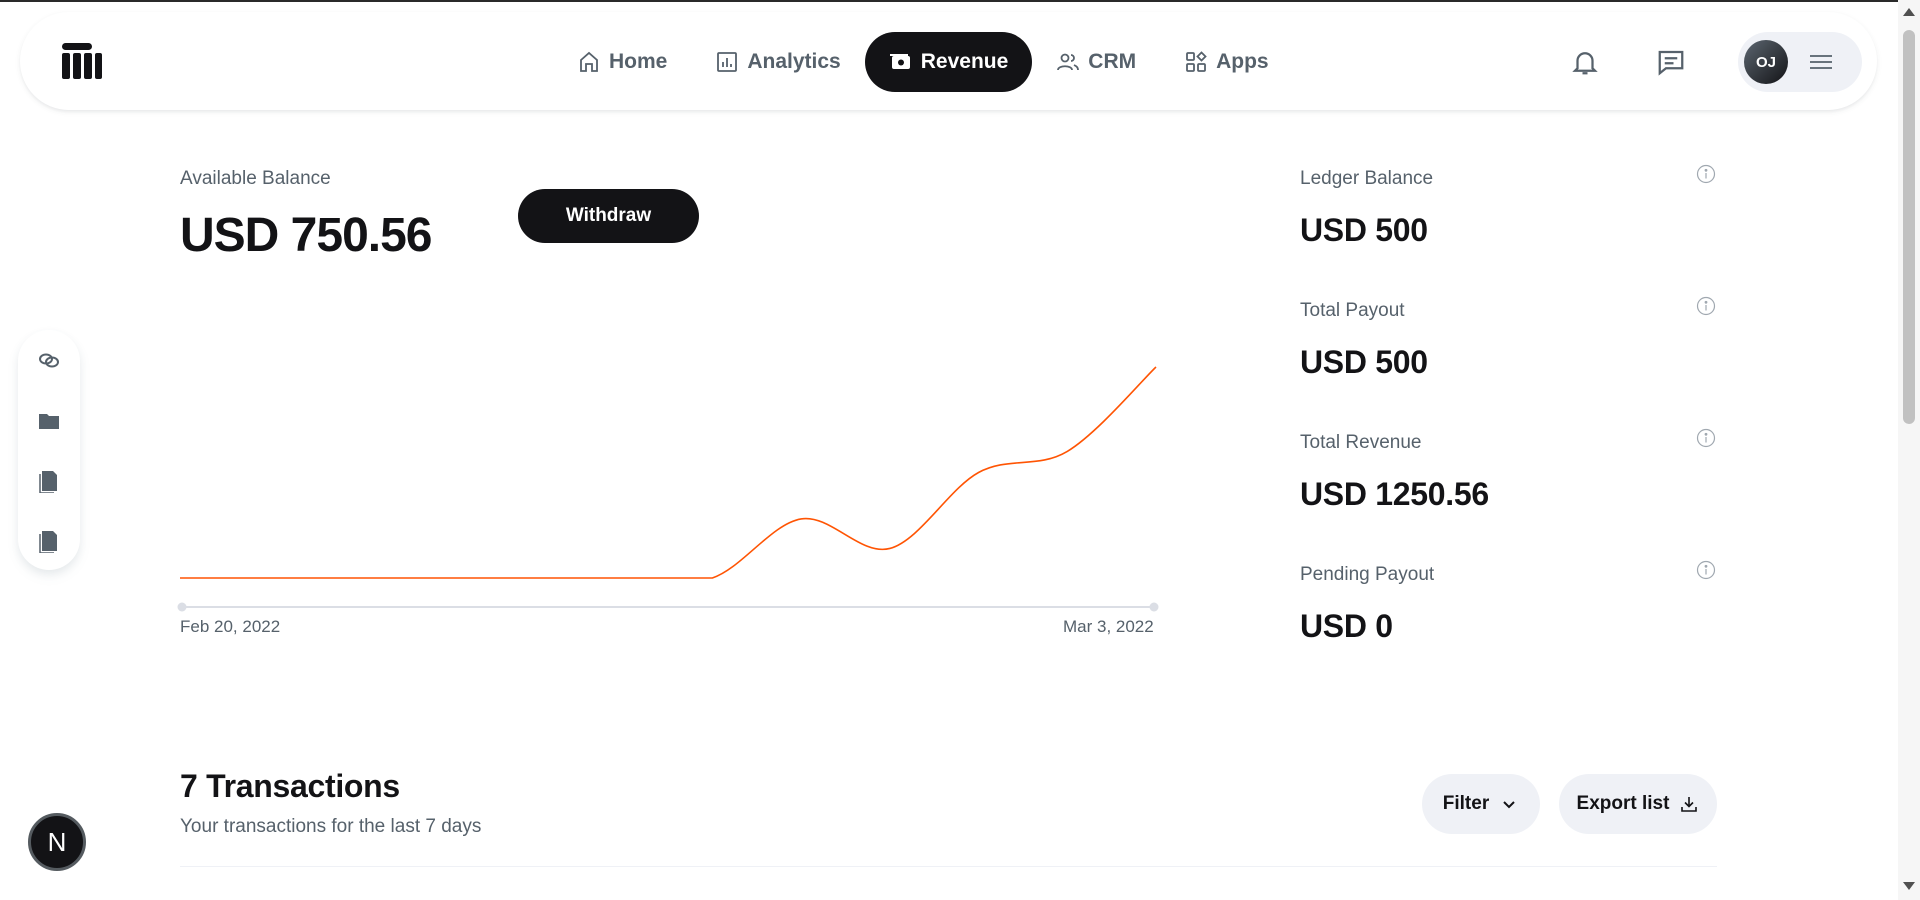 This screenshot has height=900, width=1920. I want to click on stat-value: USD 1250.56, so click(1394, 494).